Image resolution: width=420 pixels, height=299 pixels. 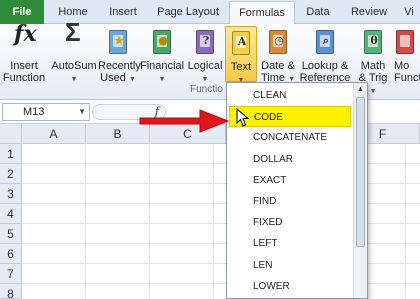 What do you see at coordinates (162, 79) in the screenshot?
I see `financial-dropdown-icon: ▼` at bounding box center [162, 79].